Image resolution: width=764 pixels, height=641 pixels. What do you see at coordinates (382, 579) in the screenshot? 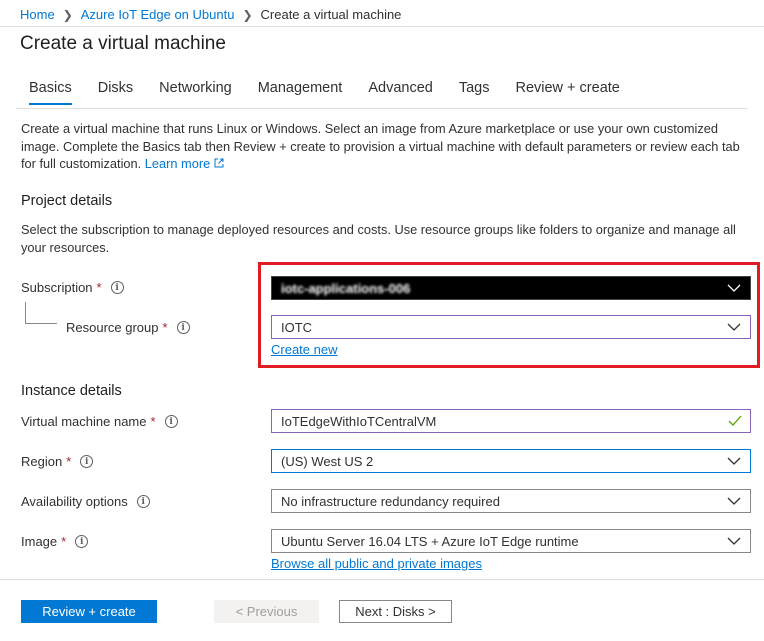
I see `footer-divider` at bounding box center [382, 579].